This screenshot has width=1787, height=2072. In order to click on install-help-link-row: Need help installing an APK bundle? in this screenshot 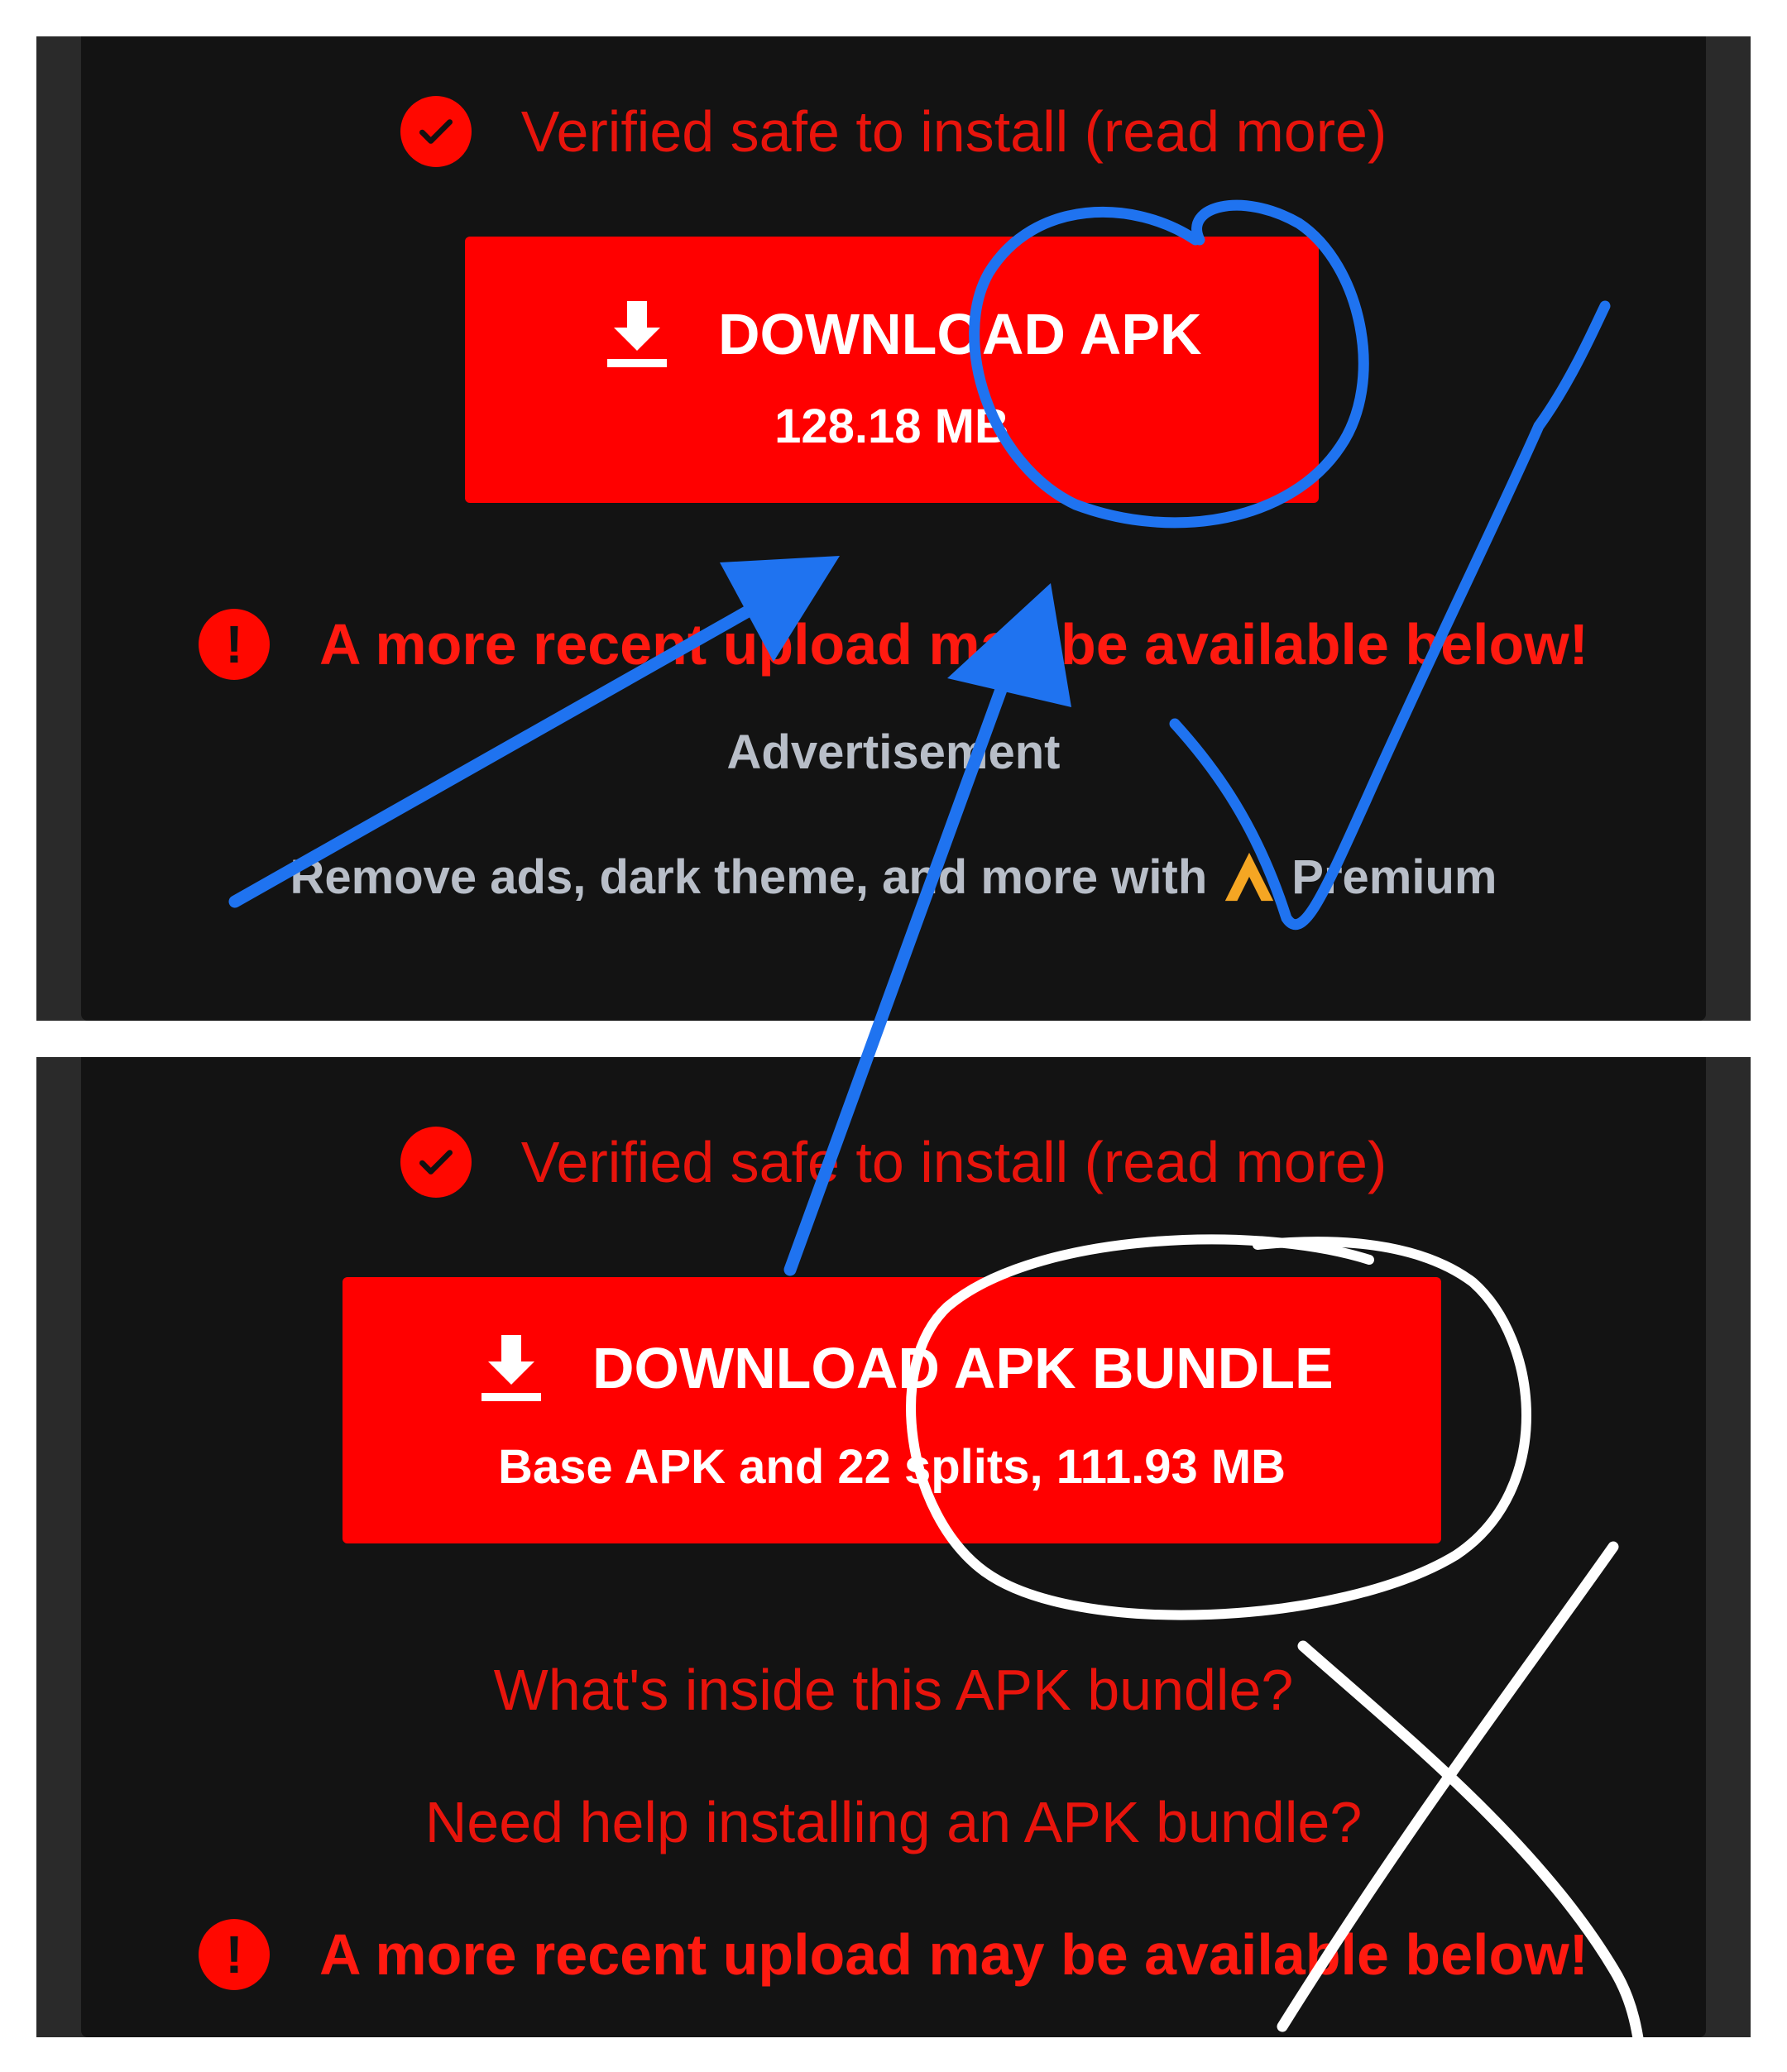, I will do `click(893, 1823)`.